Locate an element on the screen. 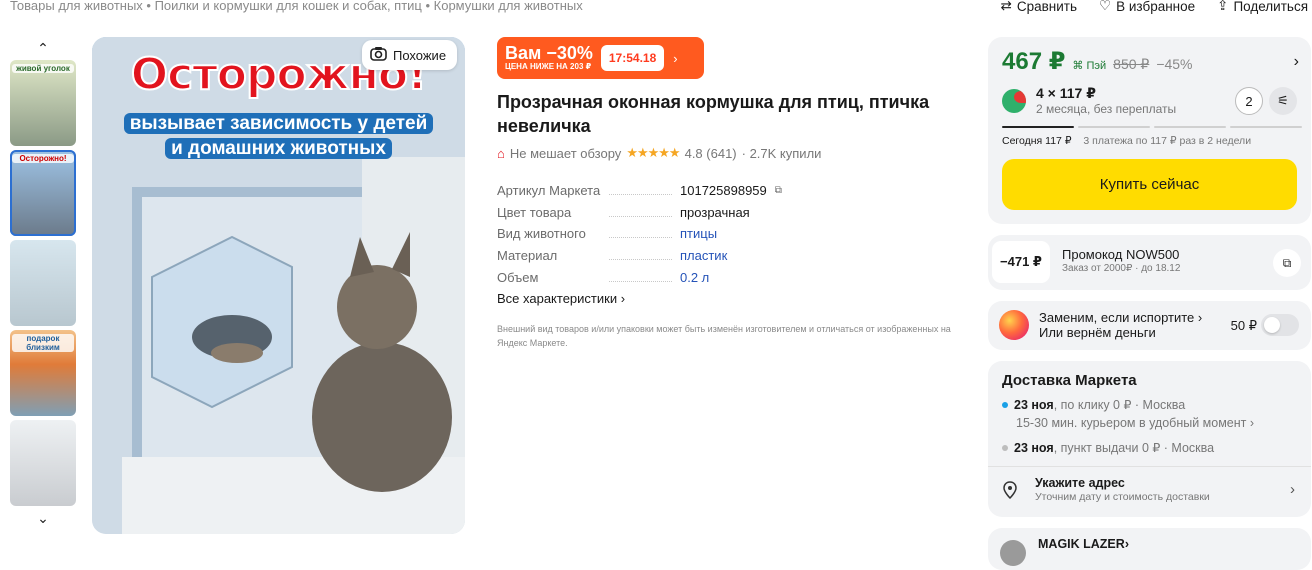 The image size is (1312, 570). spec-value: прозрачная is located at coordinates (715, 212).